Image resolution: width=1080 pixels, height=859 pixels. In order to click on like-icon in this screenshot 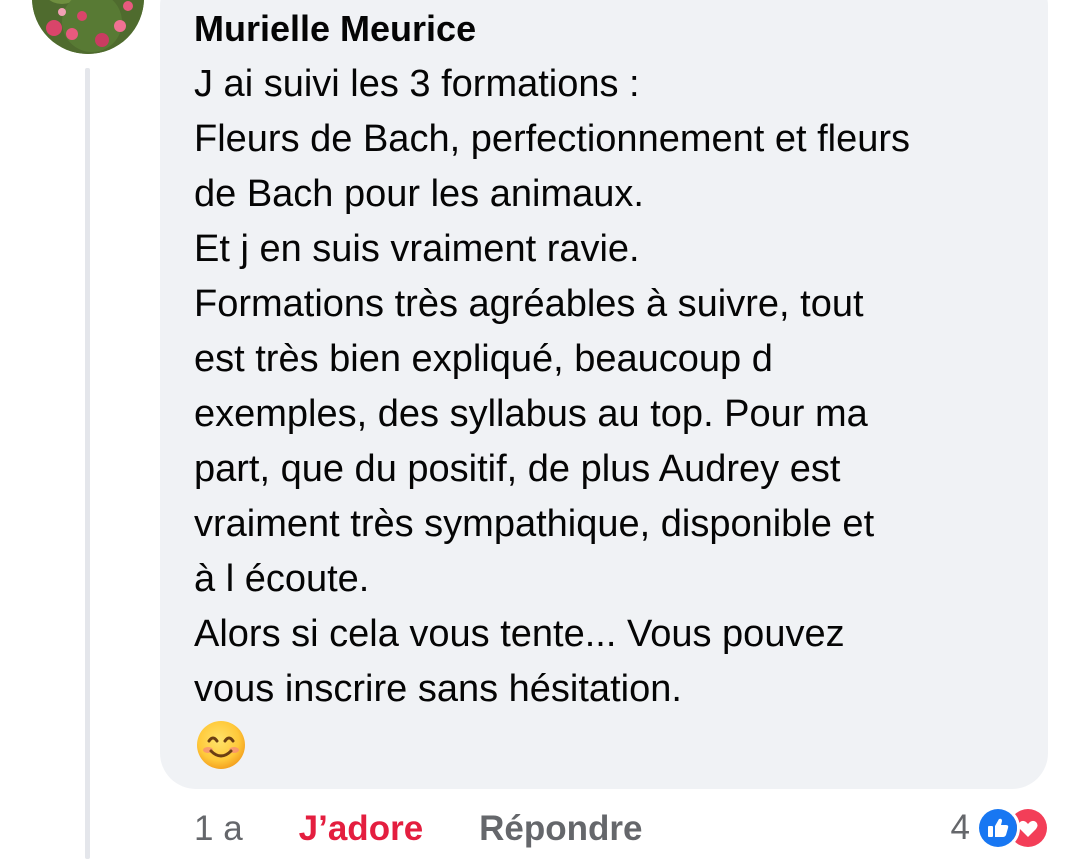, I will do `click(998, 828)`.